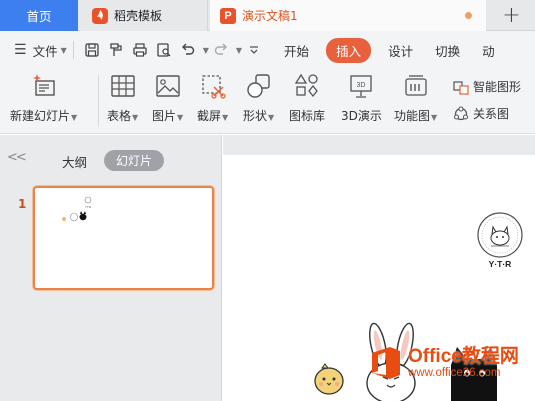  I want to click on customize-toolbar-icon, so click(254, 50).